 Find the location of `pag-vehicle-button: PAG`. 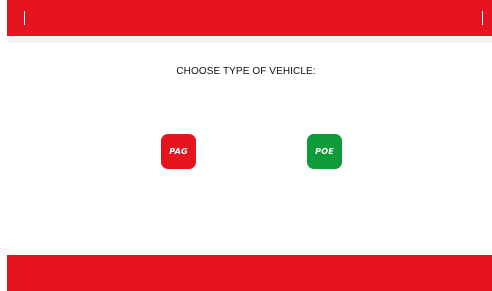

pag-vehicle-button: PAG is located at coordinates (178, 151).